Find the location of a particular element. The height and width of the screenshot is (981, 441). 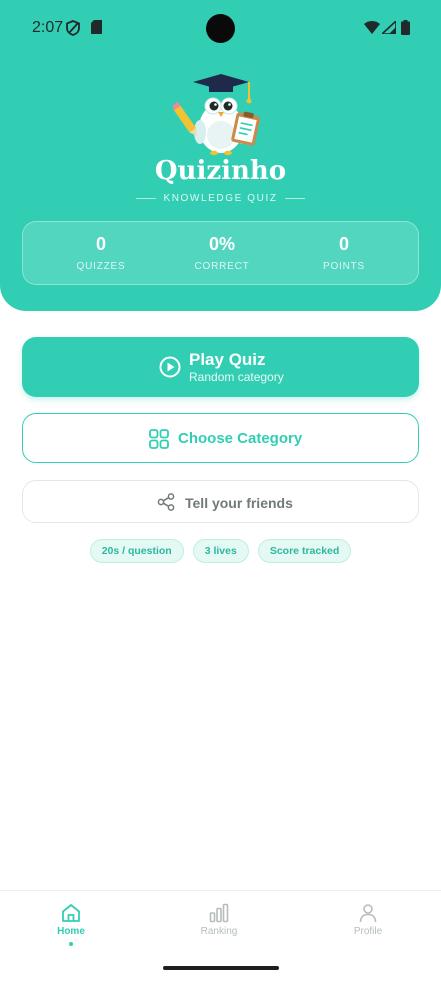

nav-label-home: Home is located at coordinates (71, 931).